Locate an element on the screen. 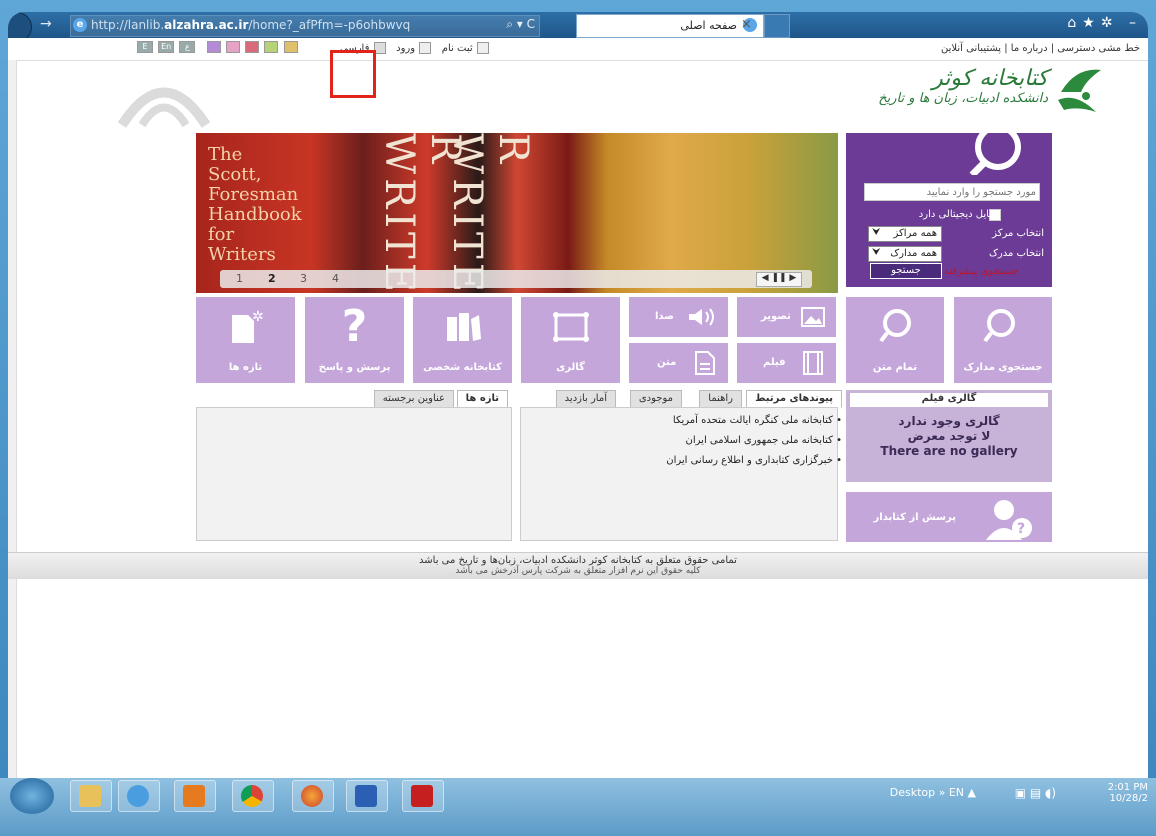 The width and height of the screenshot is (1156, 836). tile-text: متن is located at coordinates (678, 363).